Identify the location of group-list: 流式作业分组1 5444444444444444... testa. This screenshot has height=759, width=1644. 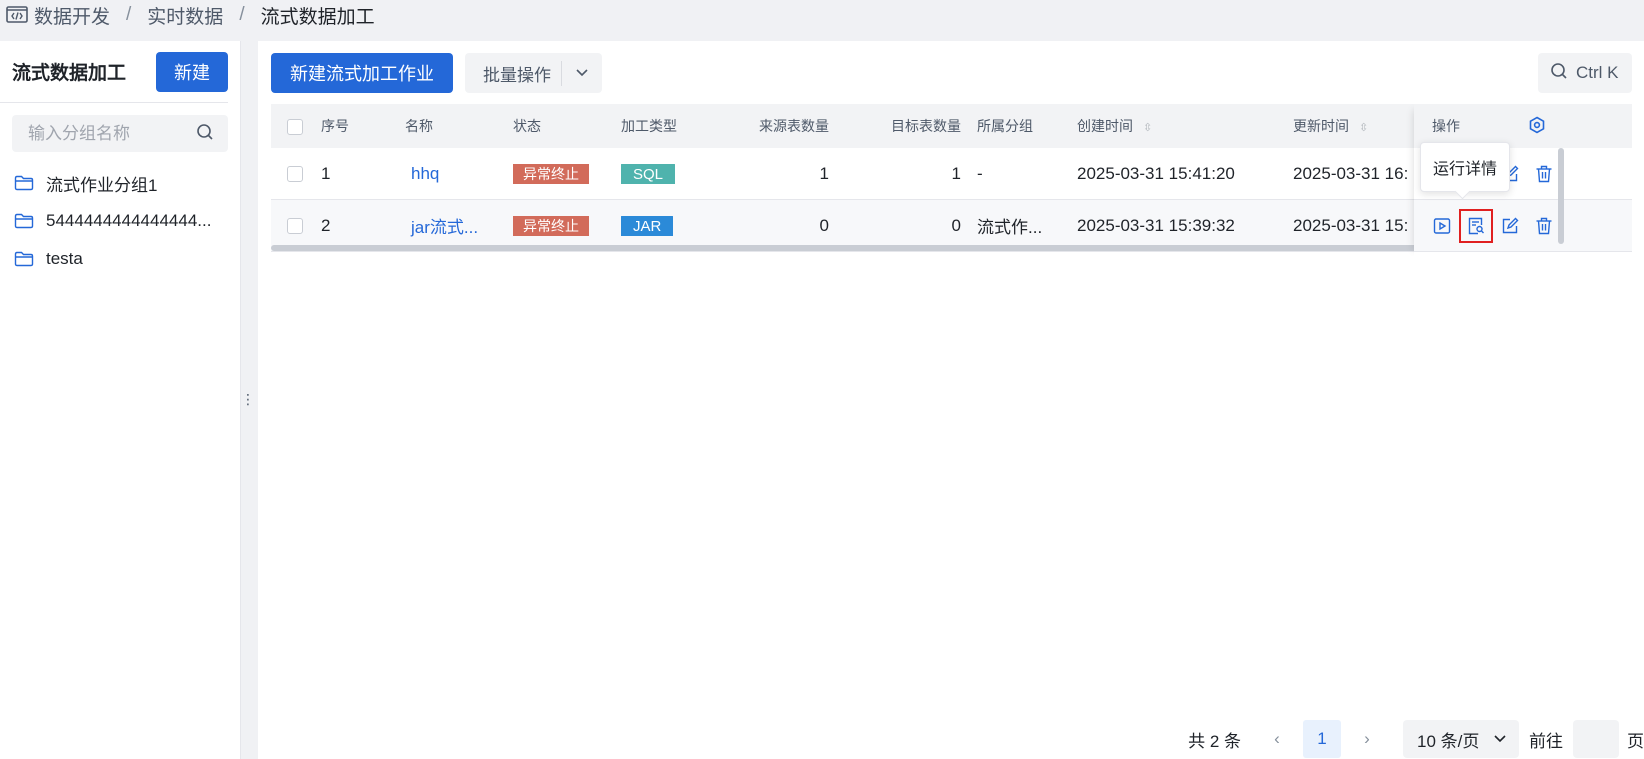
(120, 221).